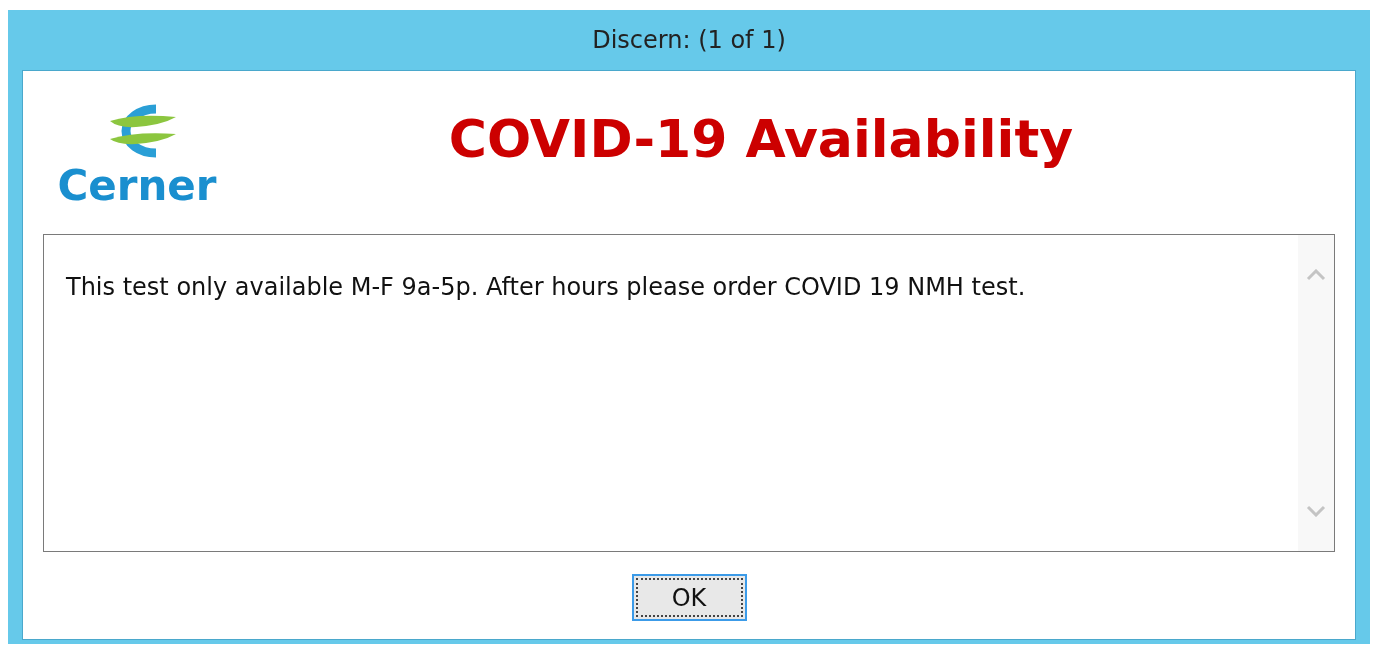 The width and height of the screenshot is (1376, 646). What do you see at coordinates (689, 597) in the screenshot?
I see `ok-button: OK` at bounding box center [689, 597].